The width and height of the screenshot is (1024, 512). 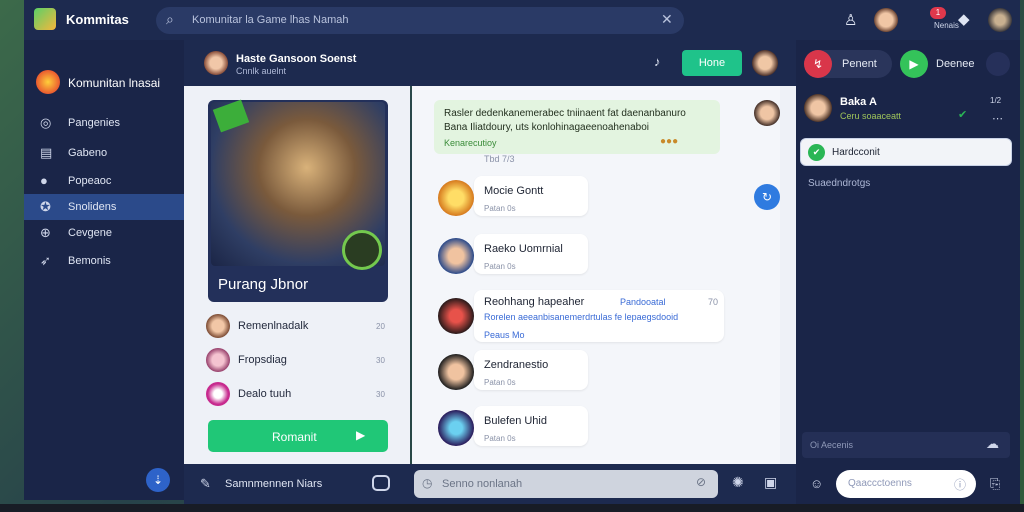 I want to click on settings-icon: ✺, so click(x=738, y=482).